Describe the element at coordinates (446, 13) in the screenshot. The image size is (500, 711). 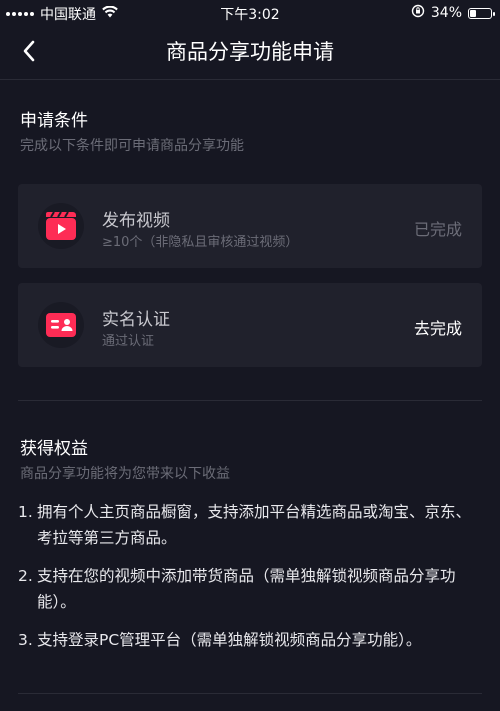
I see `battery-percent: 34%` at that location.